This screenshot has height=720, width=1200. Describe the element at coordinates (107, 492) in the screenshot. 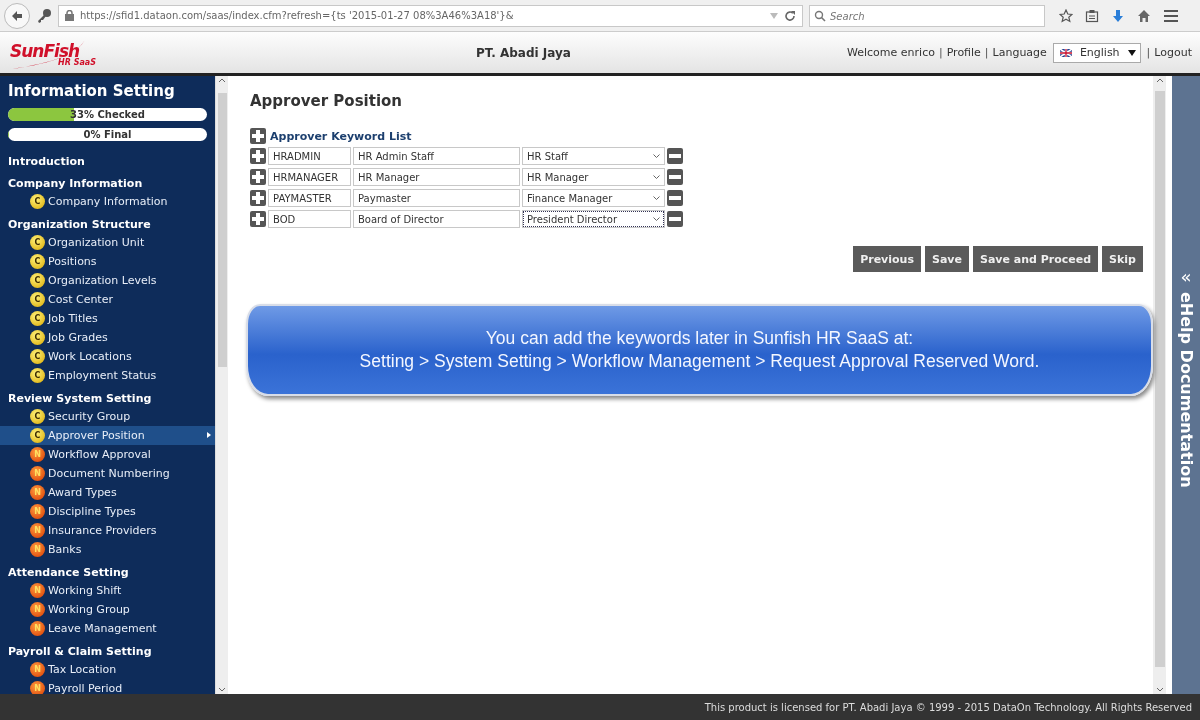

I see `sidebar-item: N Award Types` at that location.